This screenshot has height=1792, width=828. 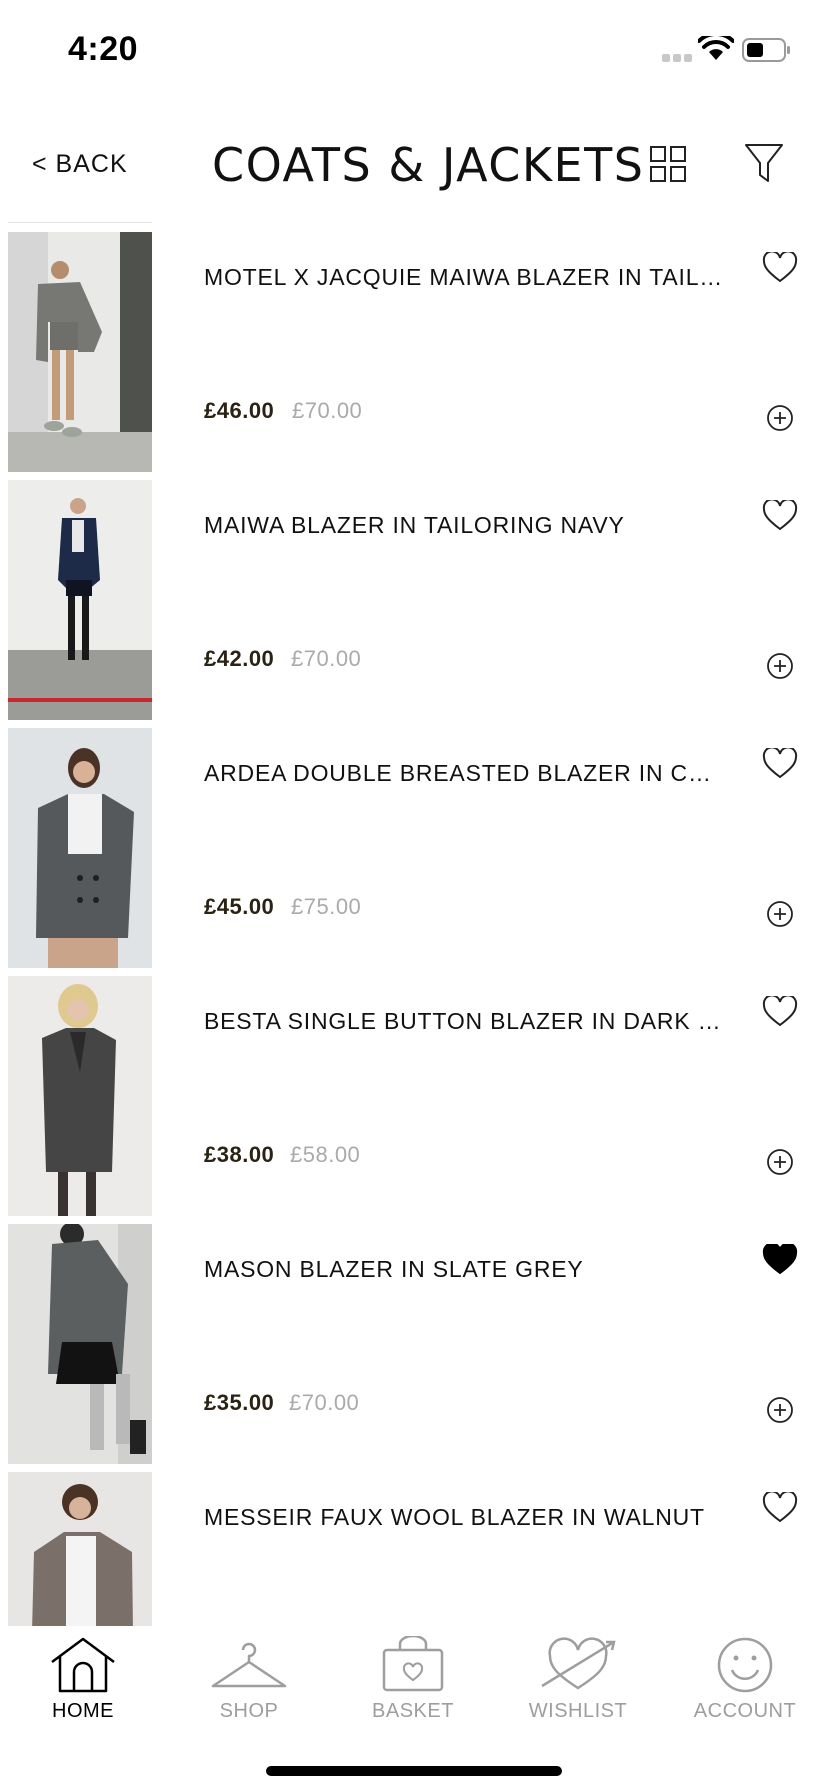 I want to click on tab-label: HOME, so click(x=83, y=1711).